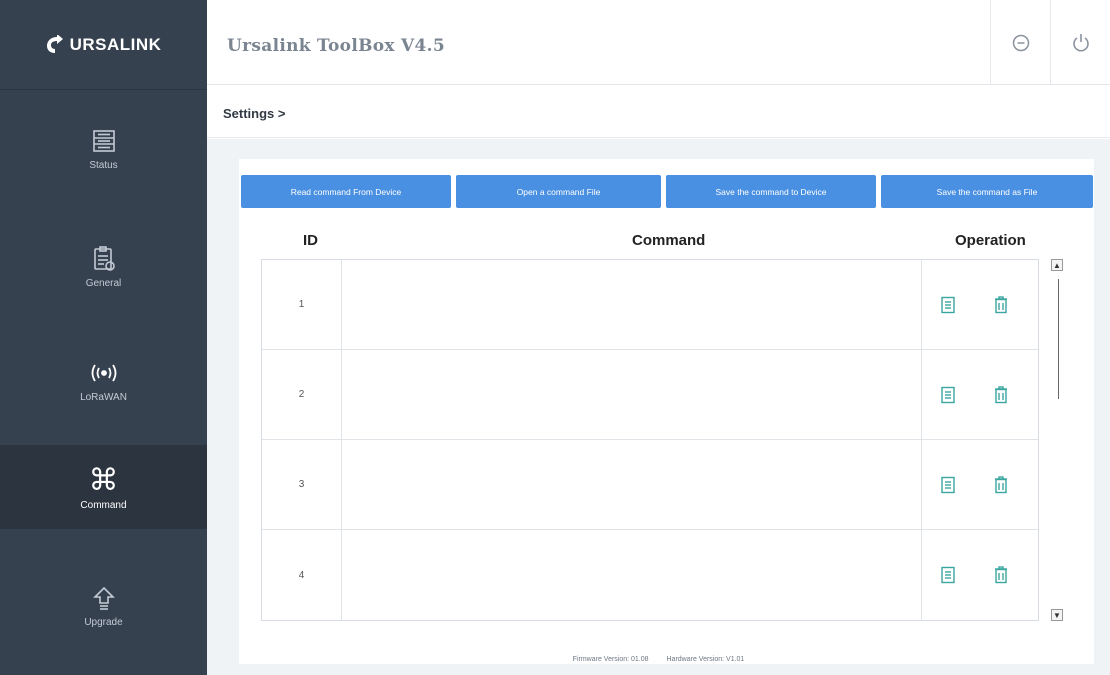  Describe the element at coordinates (103, 505) in the screenshot. I see `sidebar-item-label: Command` at that location.